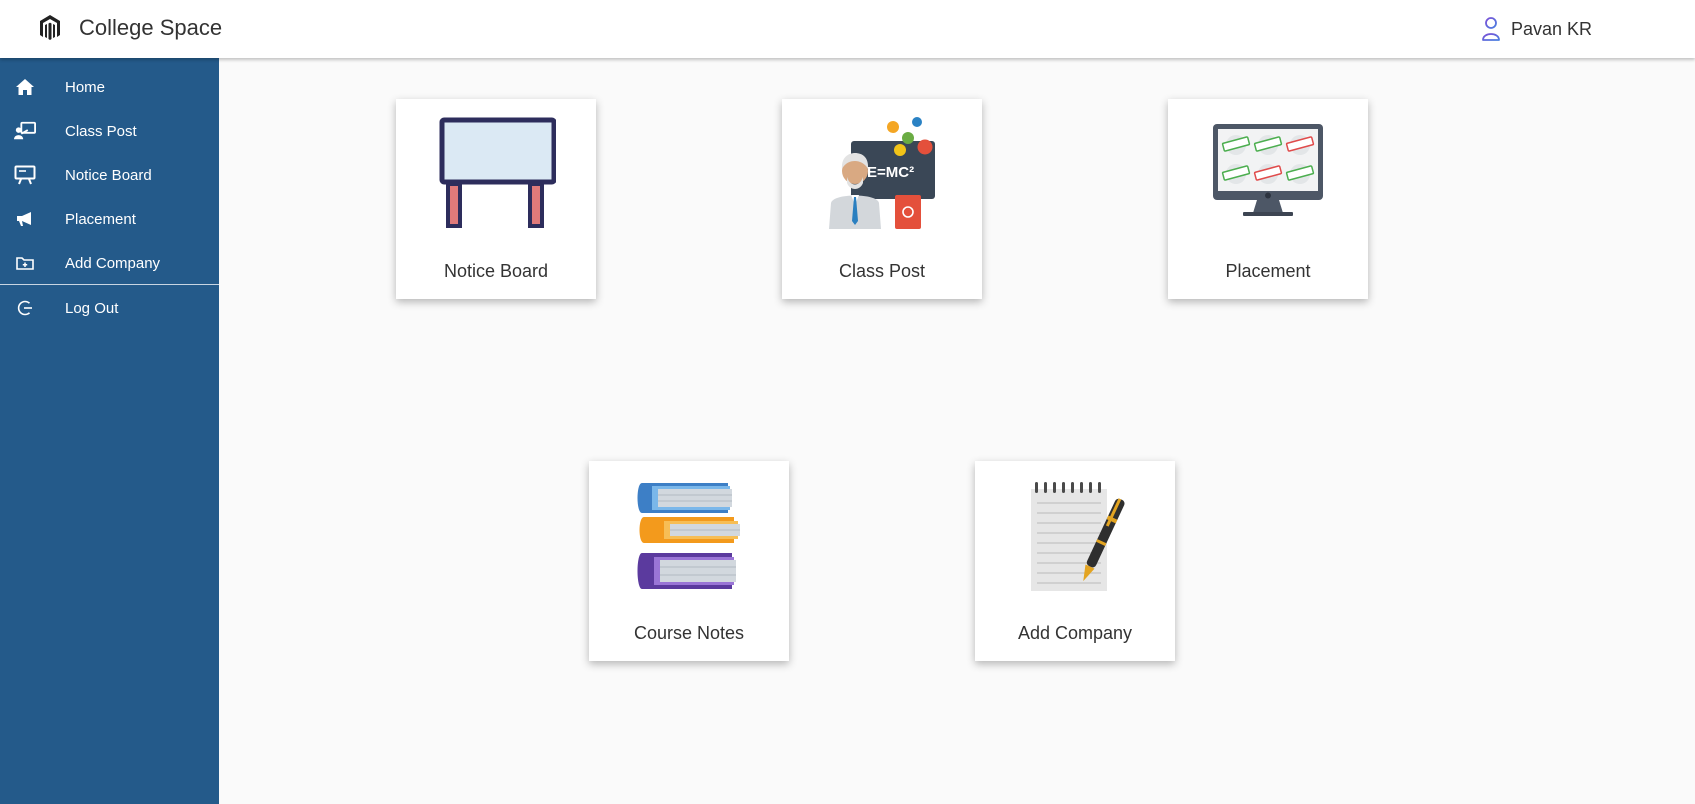 Image resolution: width=1695 pixels, height=804 pixels. What do you see at coordinates (85, 87) in the screenshot?
I see `sidebar-item-label: Home` at bounding box center [85, 87].